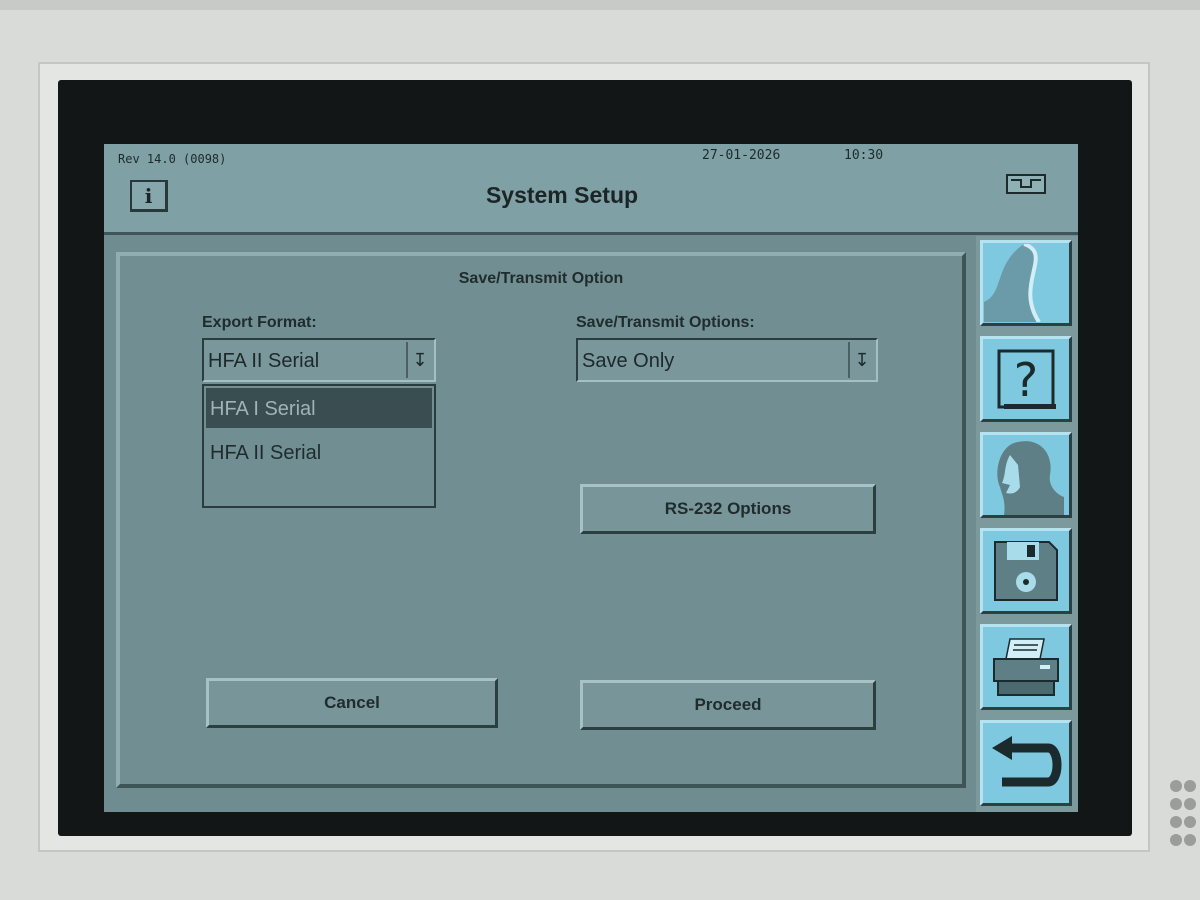 The height and width of the screenshot is (900, 1200). I want to click on return-icon, so click(1027, 761).